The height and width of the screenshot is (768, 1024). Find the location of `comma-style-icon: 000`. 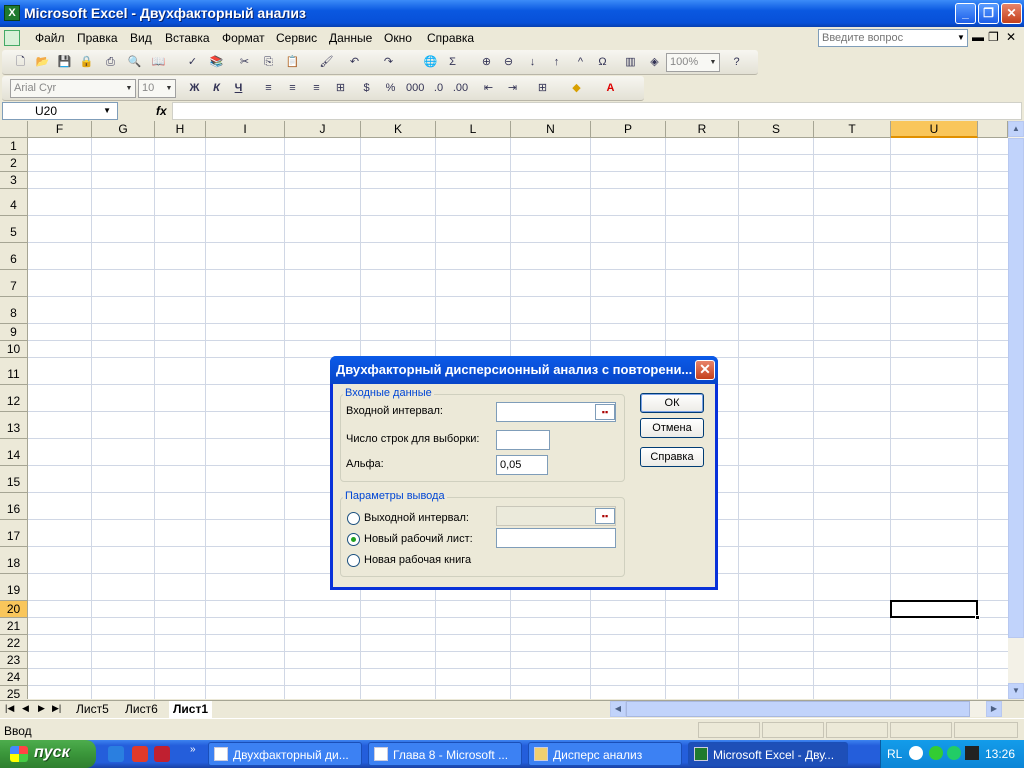

comma-style-icon: 000 is located at coordinates (415, 88).